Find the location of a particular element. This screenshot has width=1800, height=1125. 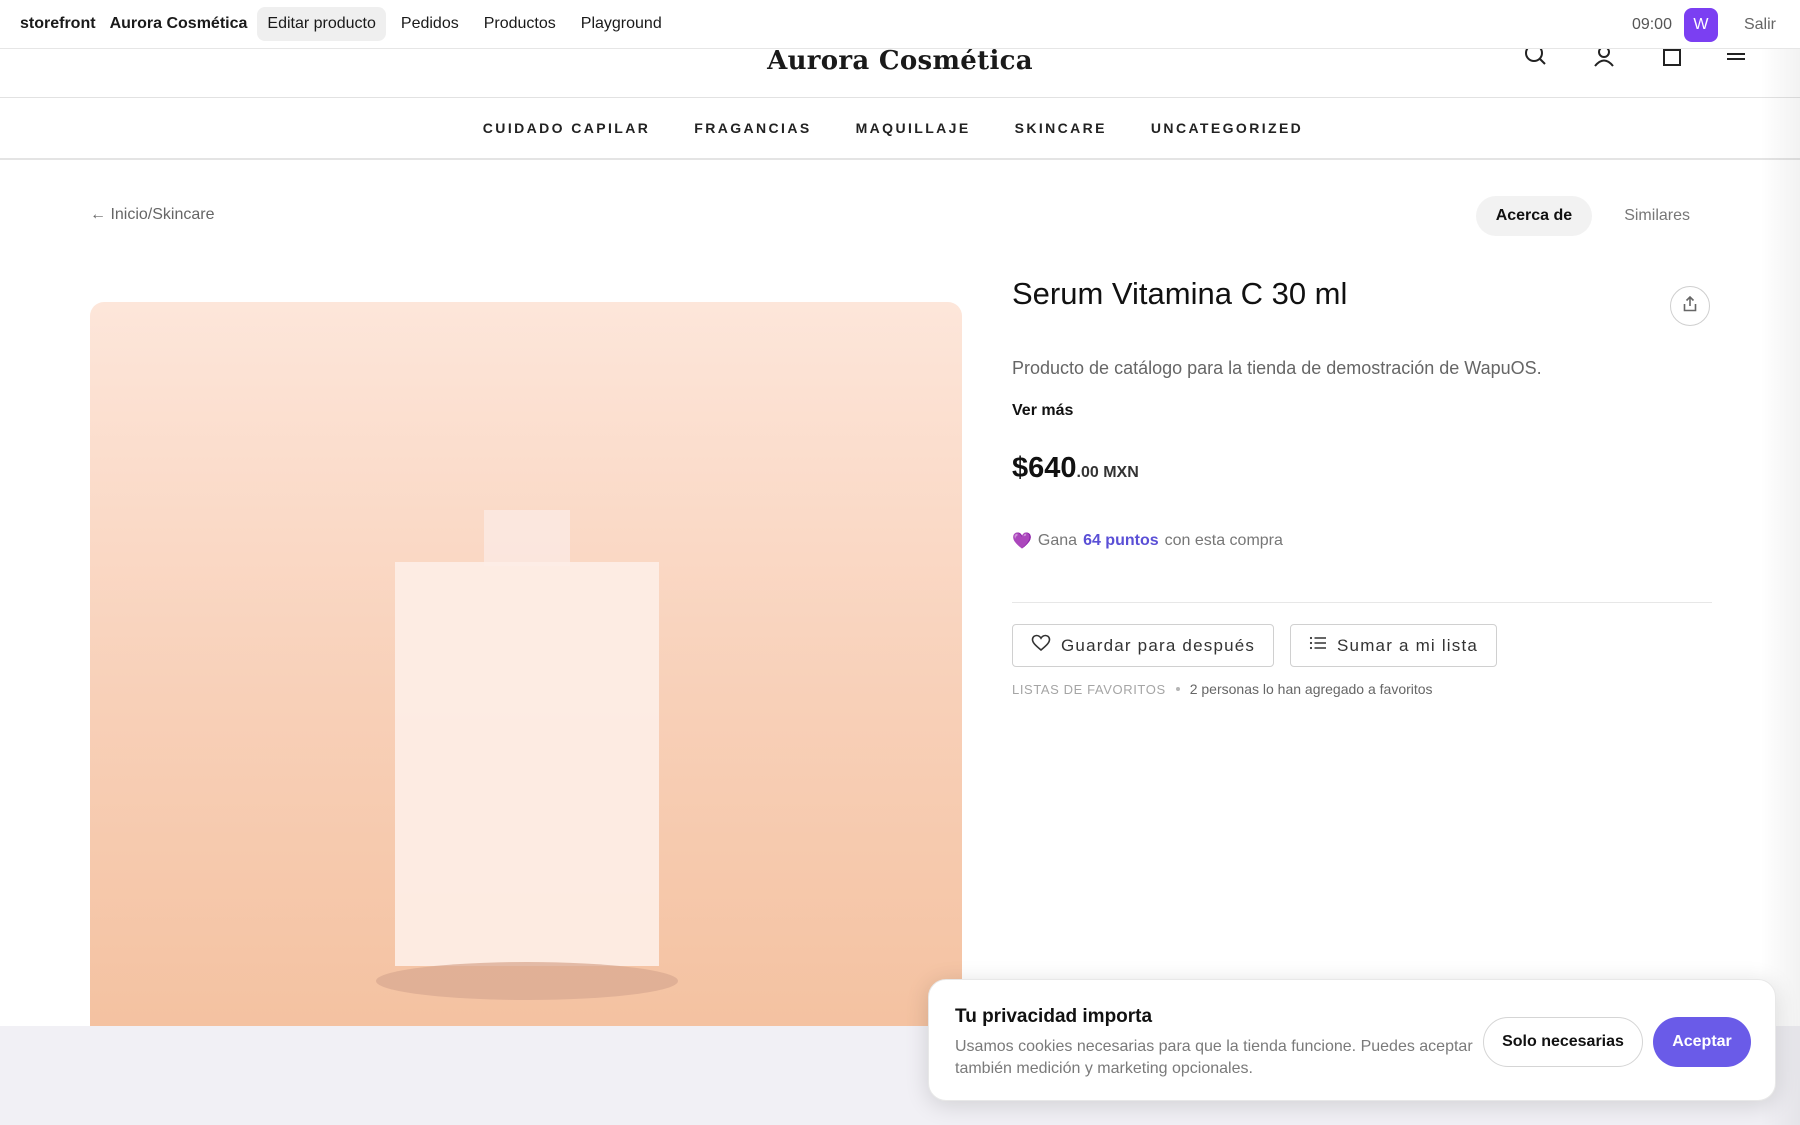

loyalty-points: 💜 Gana 64 puntos con esta compra is located at coordinates (1147, 541).